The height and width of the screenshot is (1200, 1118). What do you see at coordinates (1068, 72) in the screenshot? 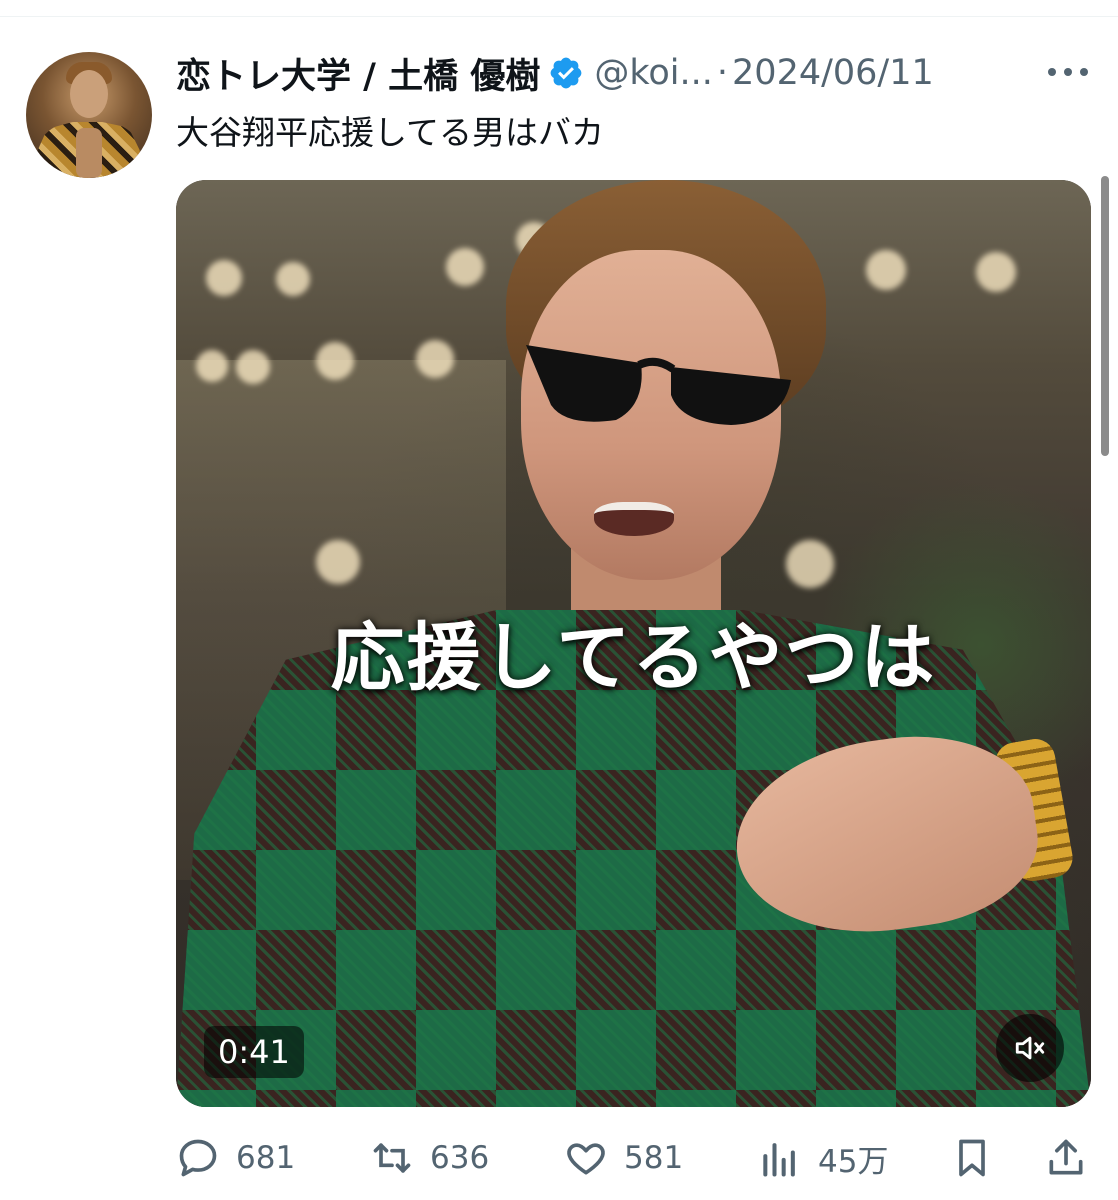
I see `more-options-icon` at bounding box center [1068, 72].